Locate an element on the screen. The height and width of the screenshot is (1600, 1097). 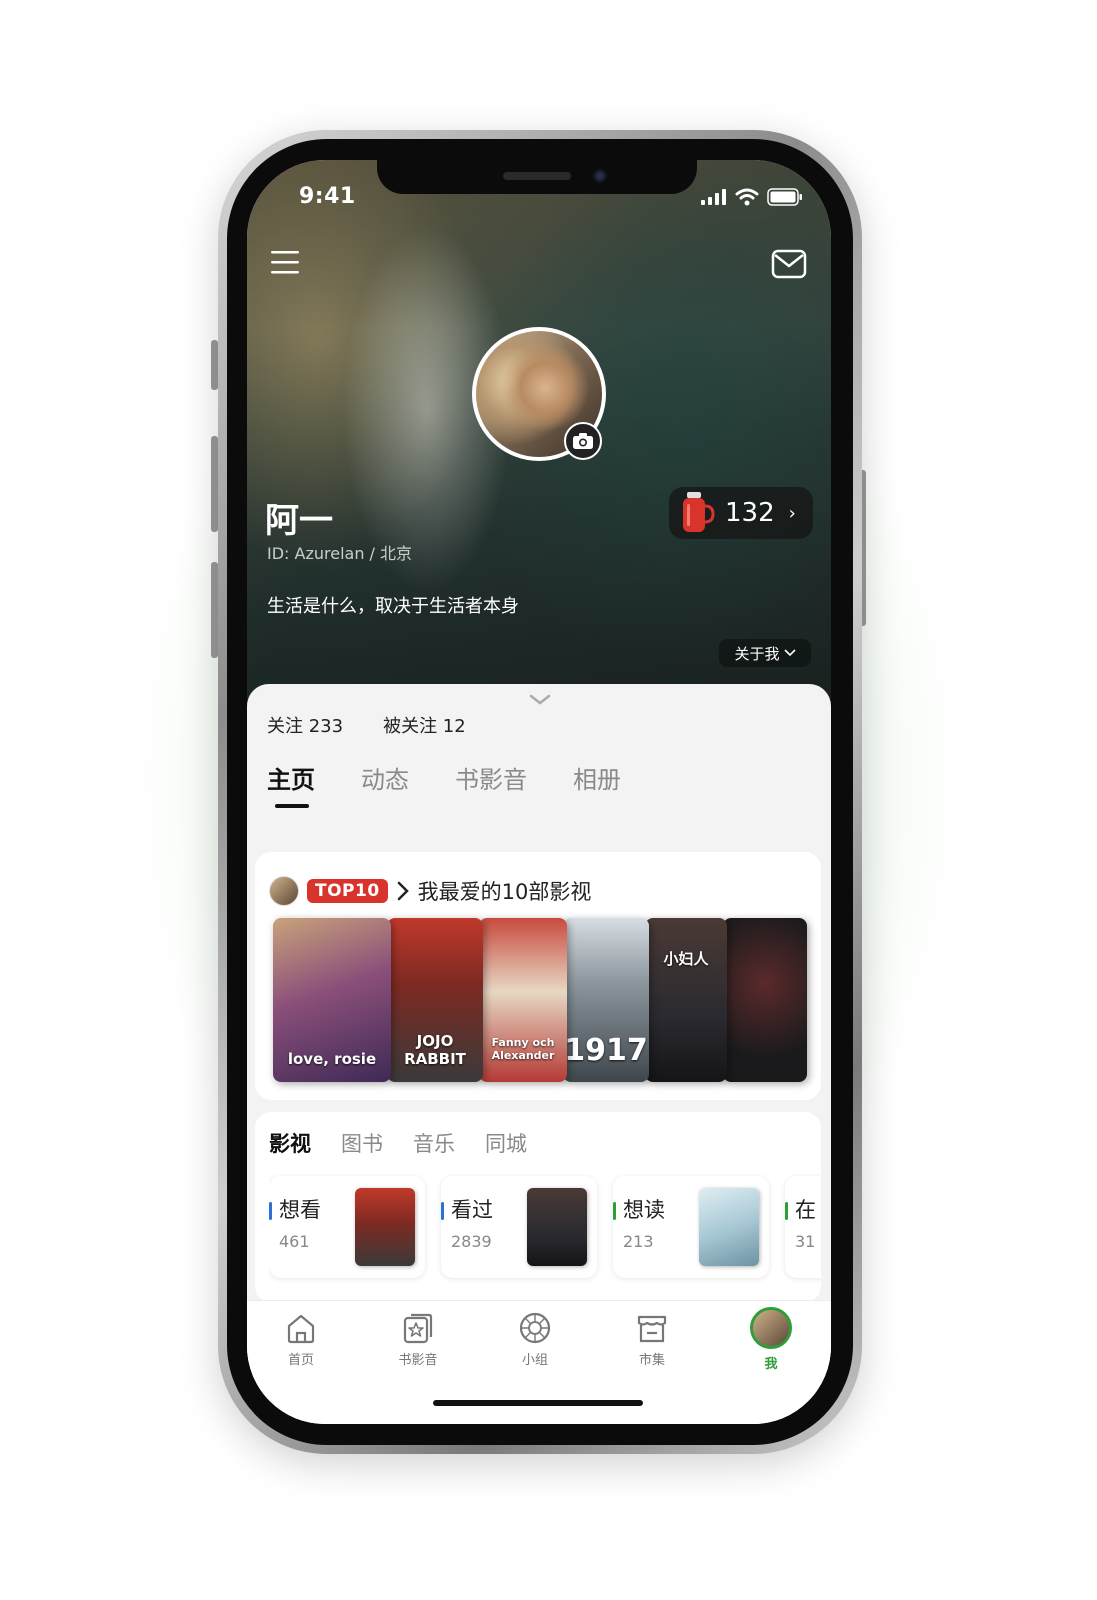
tabbar-label: 市集 is located at coordinates (651, 1360).